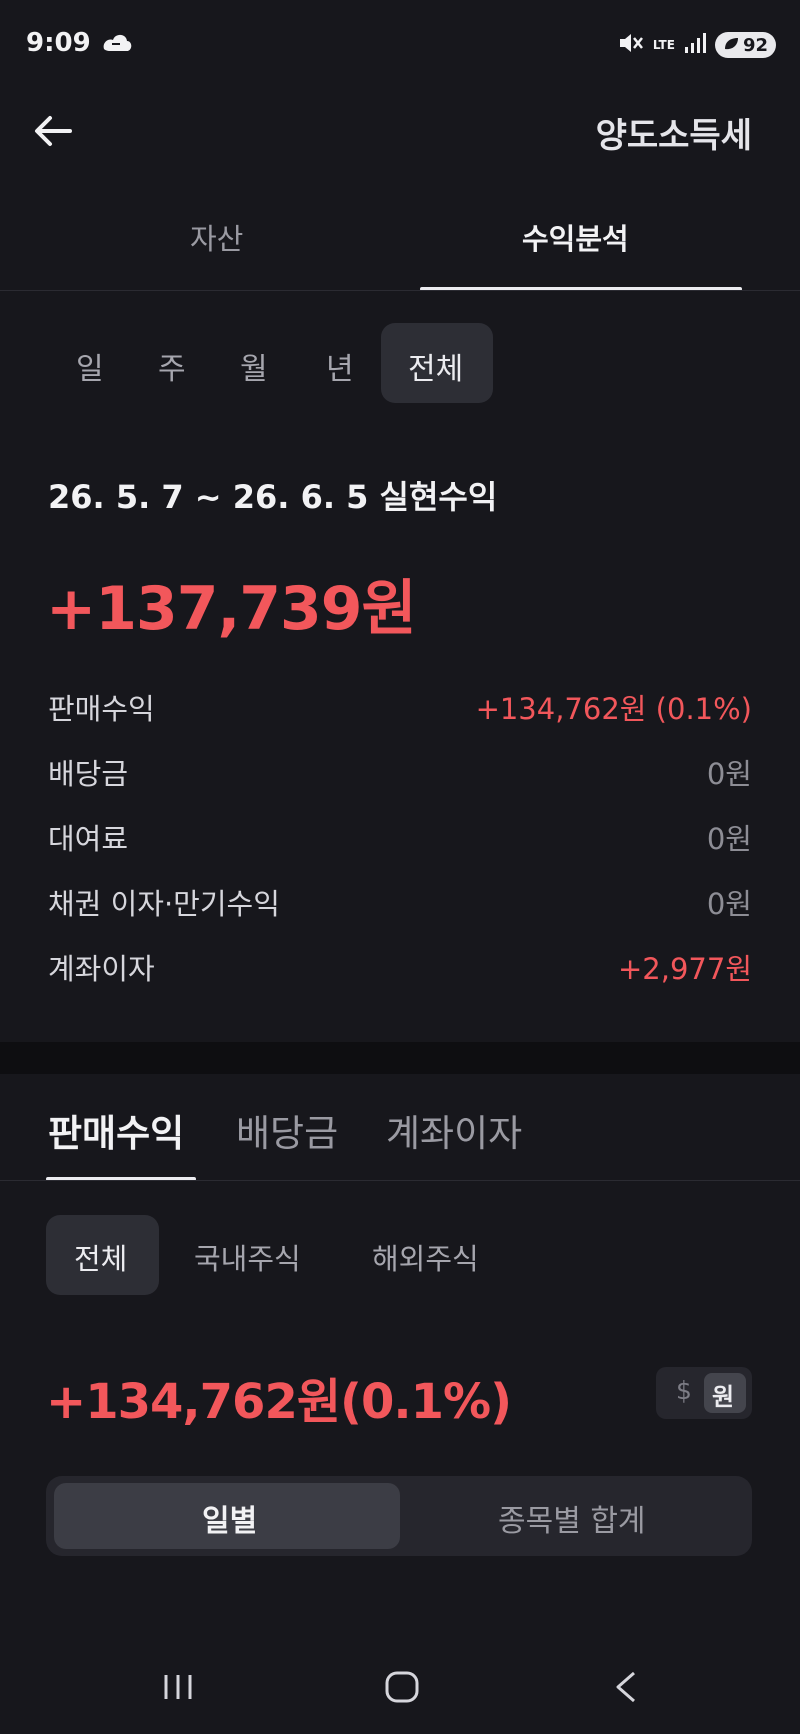 The width and height of the screenshot is (800, 1734). What do you see at coordinates (53, 131) in the screenshot?
I see `back-arrow-icon` at bounding box center [53, 131].